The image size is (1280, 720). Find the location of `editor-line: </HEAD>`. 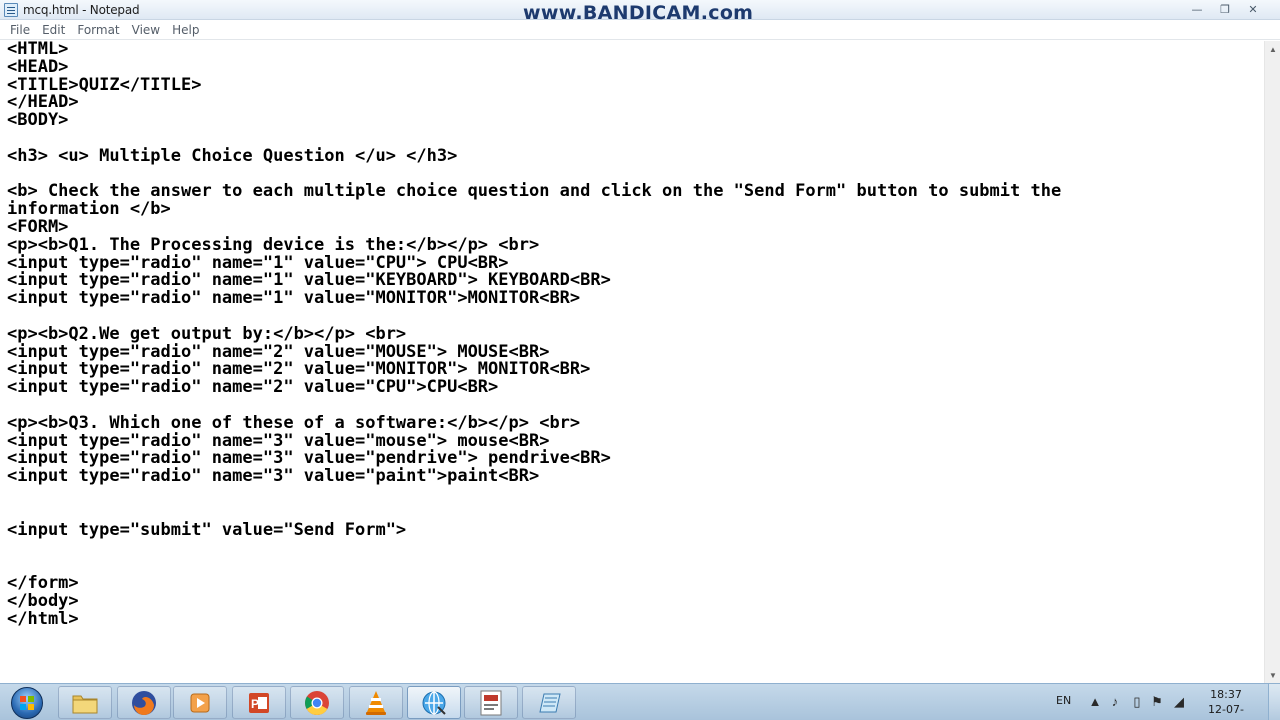

editor-line: </HEAD> is located at coordinates (43, 102).